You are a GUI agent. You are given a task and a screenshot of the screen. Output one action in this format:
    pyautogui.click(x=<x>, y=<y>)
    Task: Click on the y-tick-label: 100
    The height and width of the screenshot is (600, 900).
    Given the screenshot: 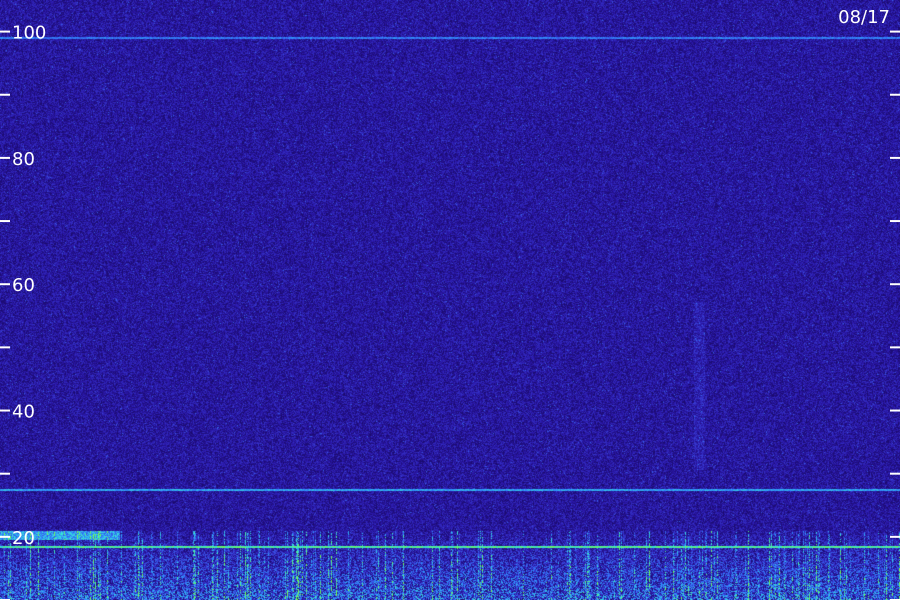 What is the action you would take?
    pyautogui.click(x=29, y=33)
    